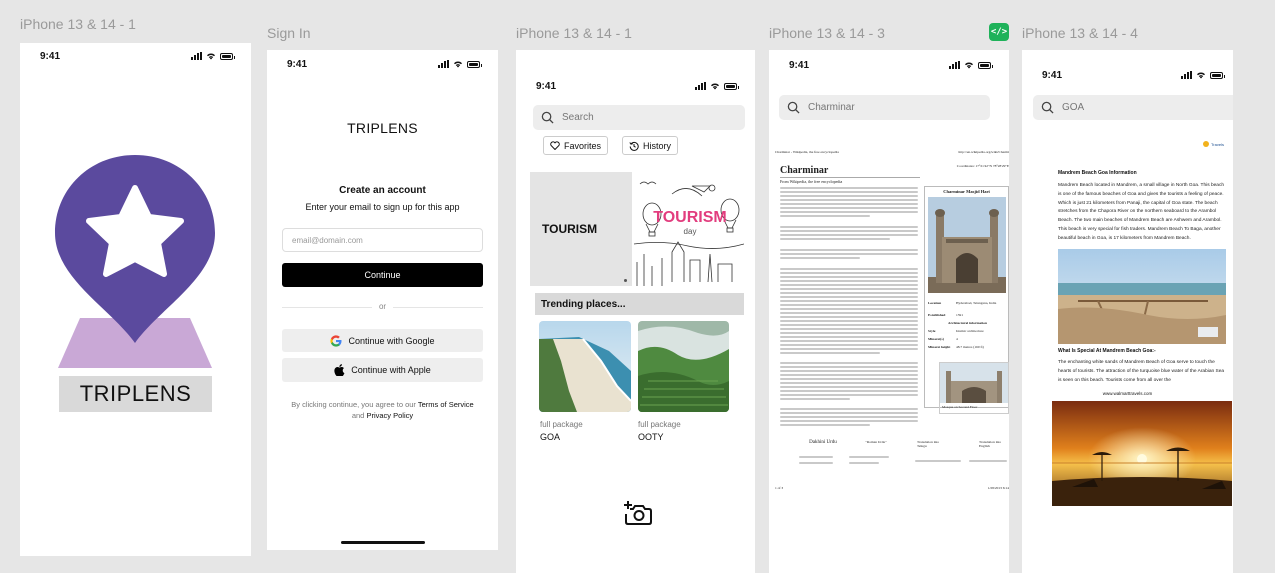  Describe the element at coordinates (135, 394) in the screenshot. I see `logo-text: TRIPLENS` at that location.